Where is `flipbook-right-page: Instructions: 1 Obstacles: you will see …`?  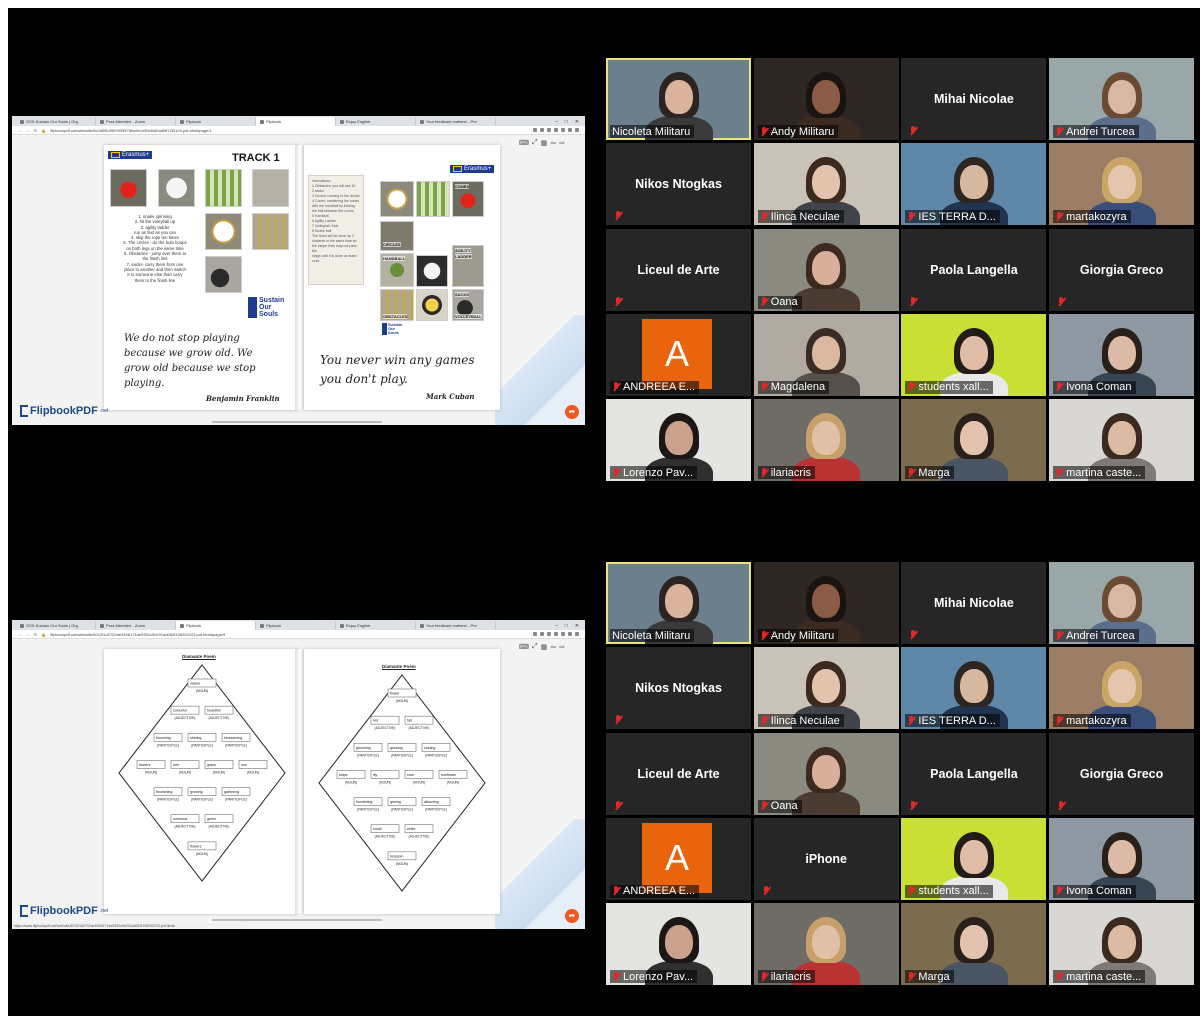
flipbook-right-page: Instructions: 1 Obstacles: you will see … is located at coordinates (402, 277).